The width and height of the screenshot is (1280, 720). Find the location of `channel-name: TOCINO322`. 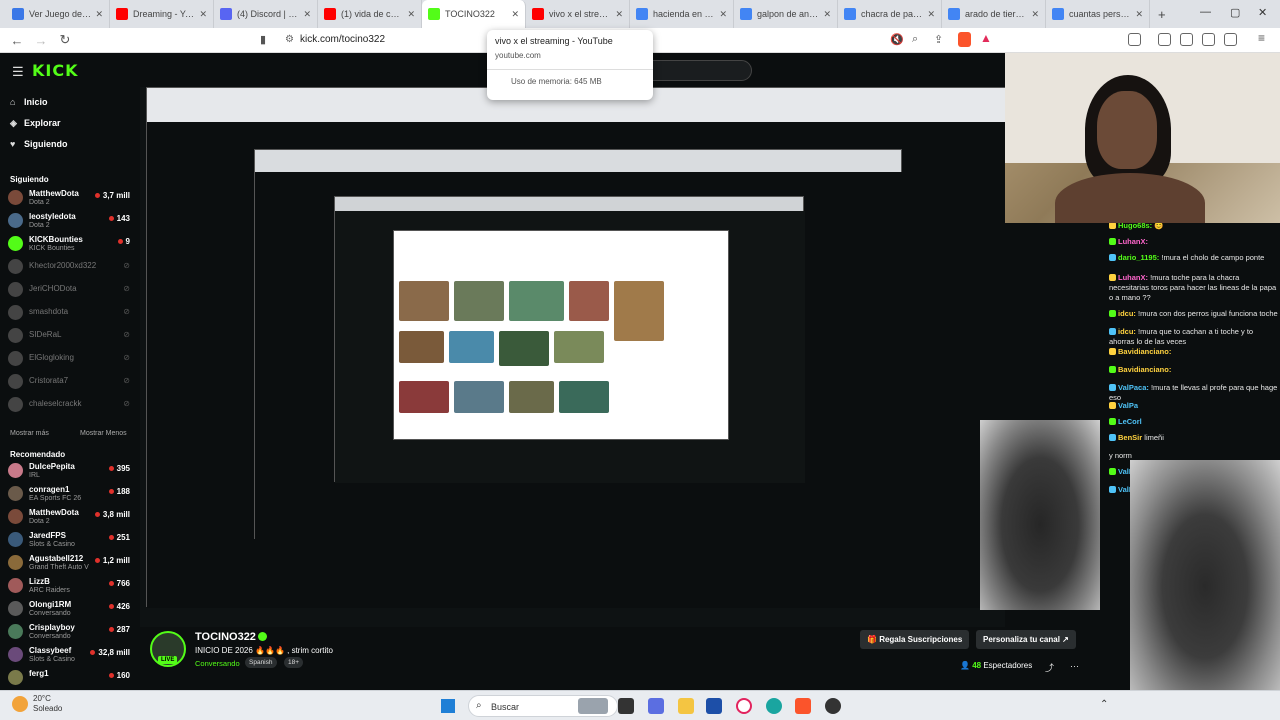

channel-name: TOCINO322 is located at coordinates (225, 637).